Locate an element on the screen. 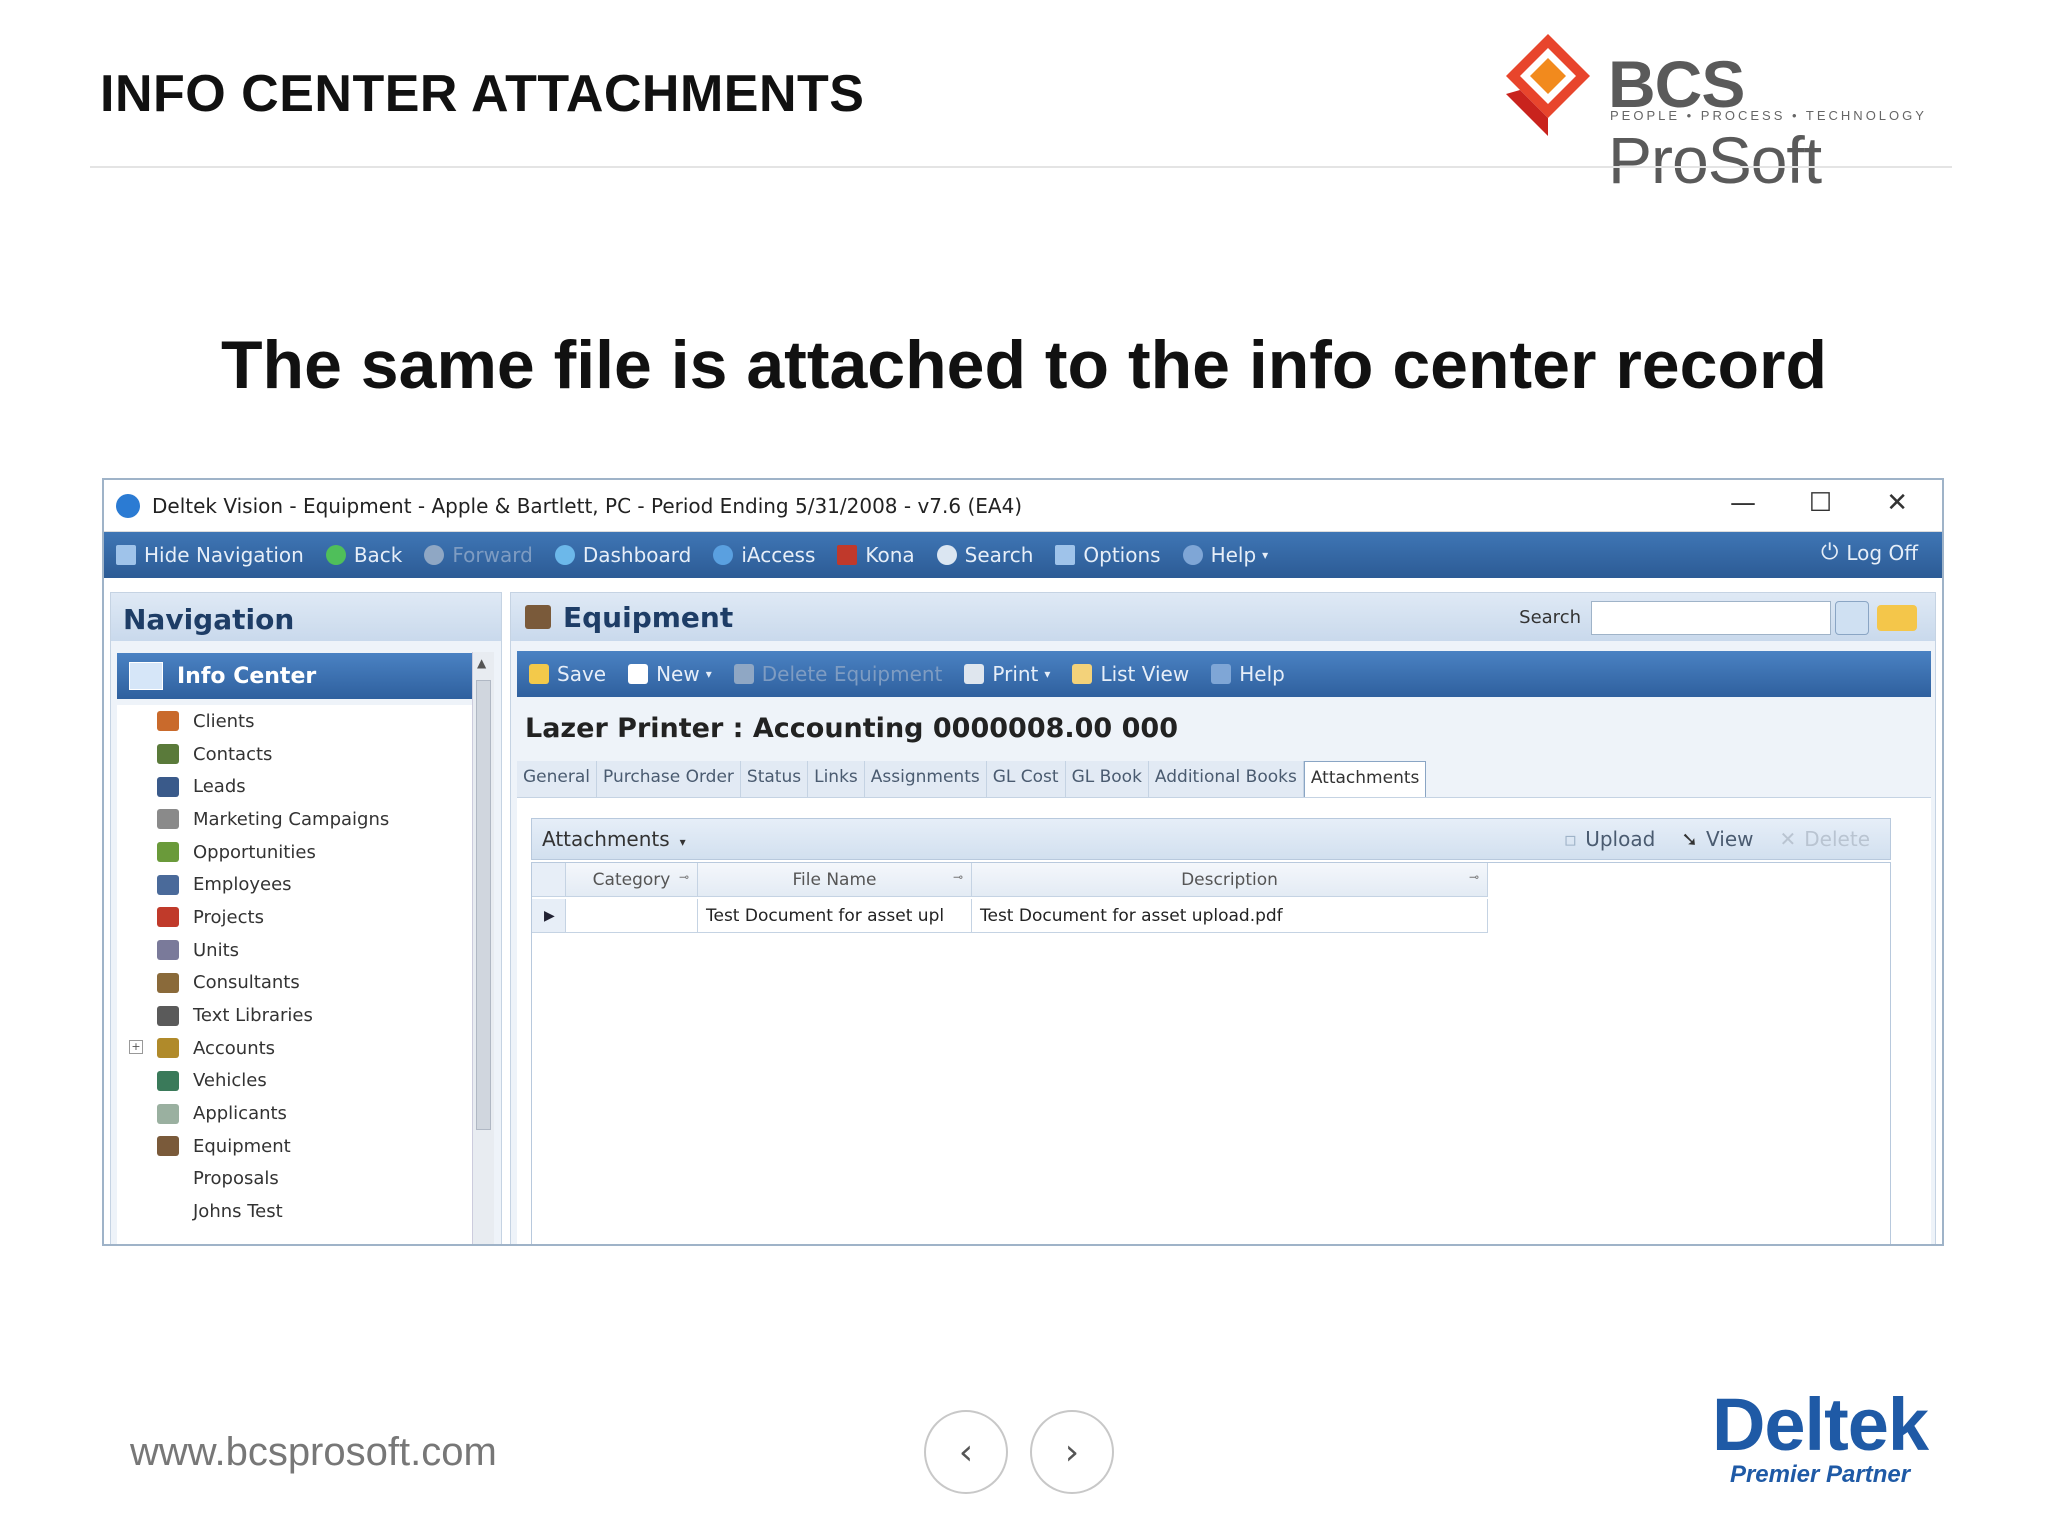 This screenshot has width=2048, height=1536. logo-tagline: PEOPLE • PROCESS • TECHNOLOGY is located at coordinates (1768, 115).